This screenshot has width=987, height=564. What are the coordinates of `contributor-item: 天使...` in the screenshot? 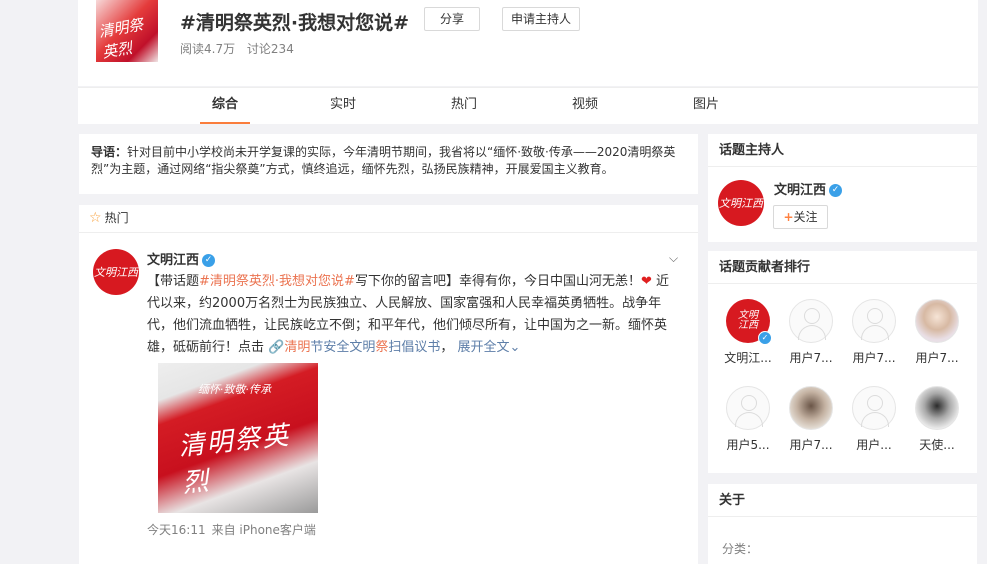 It's located at (937, 419).